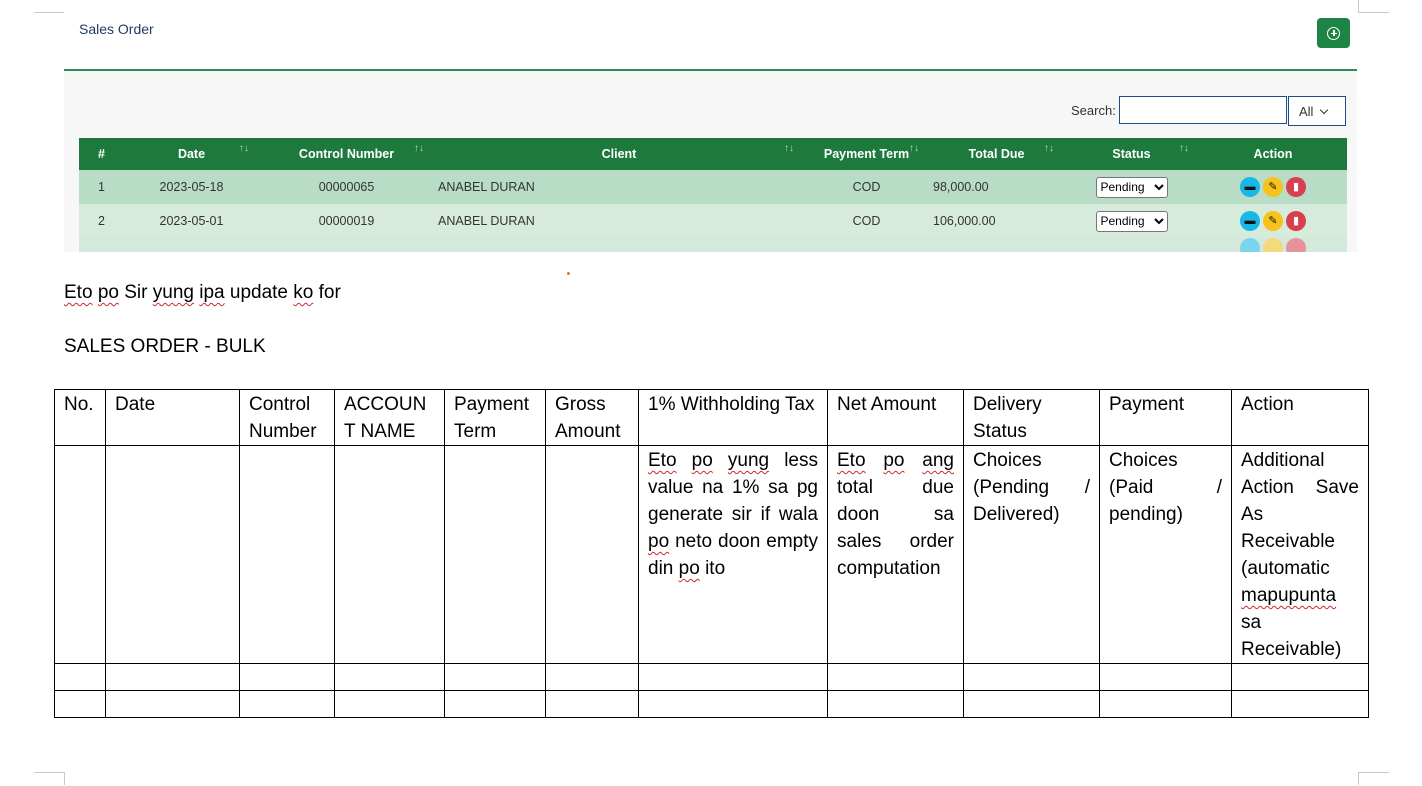 This screenshot has width=1422, height=786. I want to click on row-actions, so click(1273, 245).